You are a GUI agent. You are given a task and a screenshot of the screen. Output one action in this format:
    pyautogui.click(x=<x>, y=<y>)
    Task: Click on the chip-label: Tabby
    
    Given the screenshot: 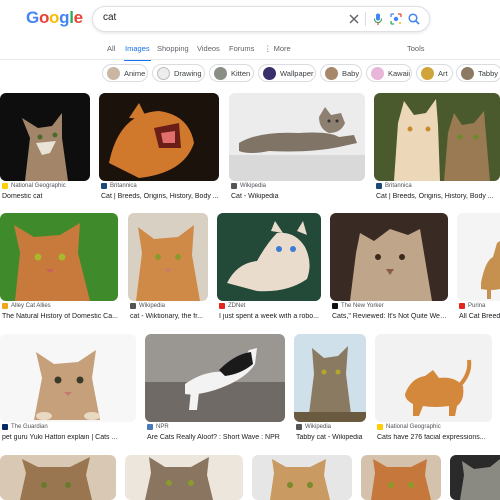 What is the action you would take?
    pyautogui.click(x=488, y=73)
    